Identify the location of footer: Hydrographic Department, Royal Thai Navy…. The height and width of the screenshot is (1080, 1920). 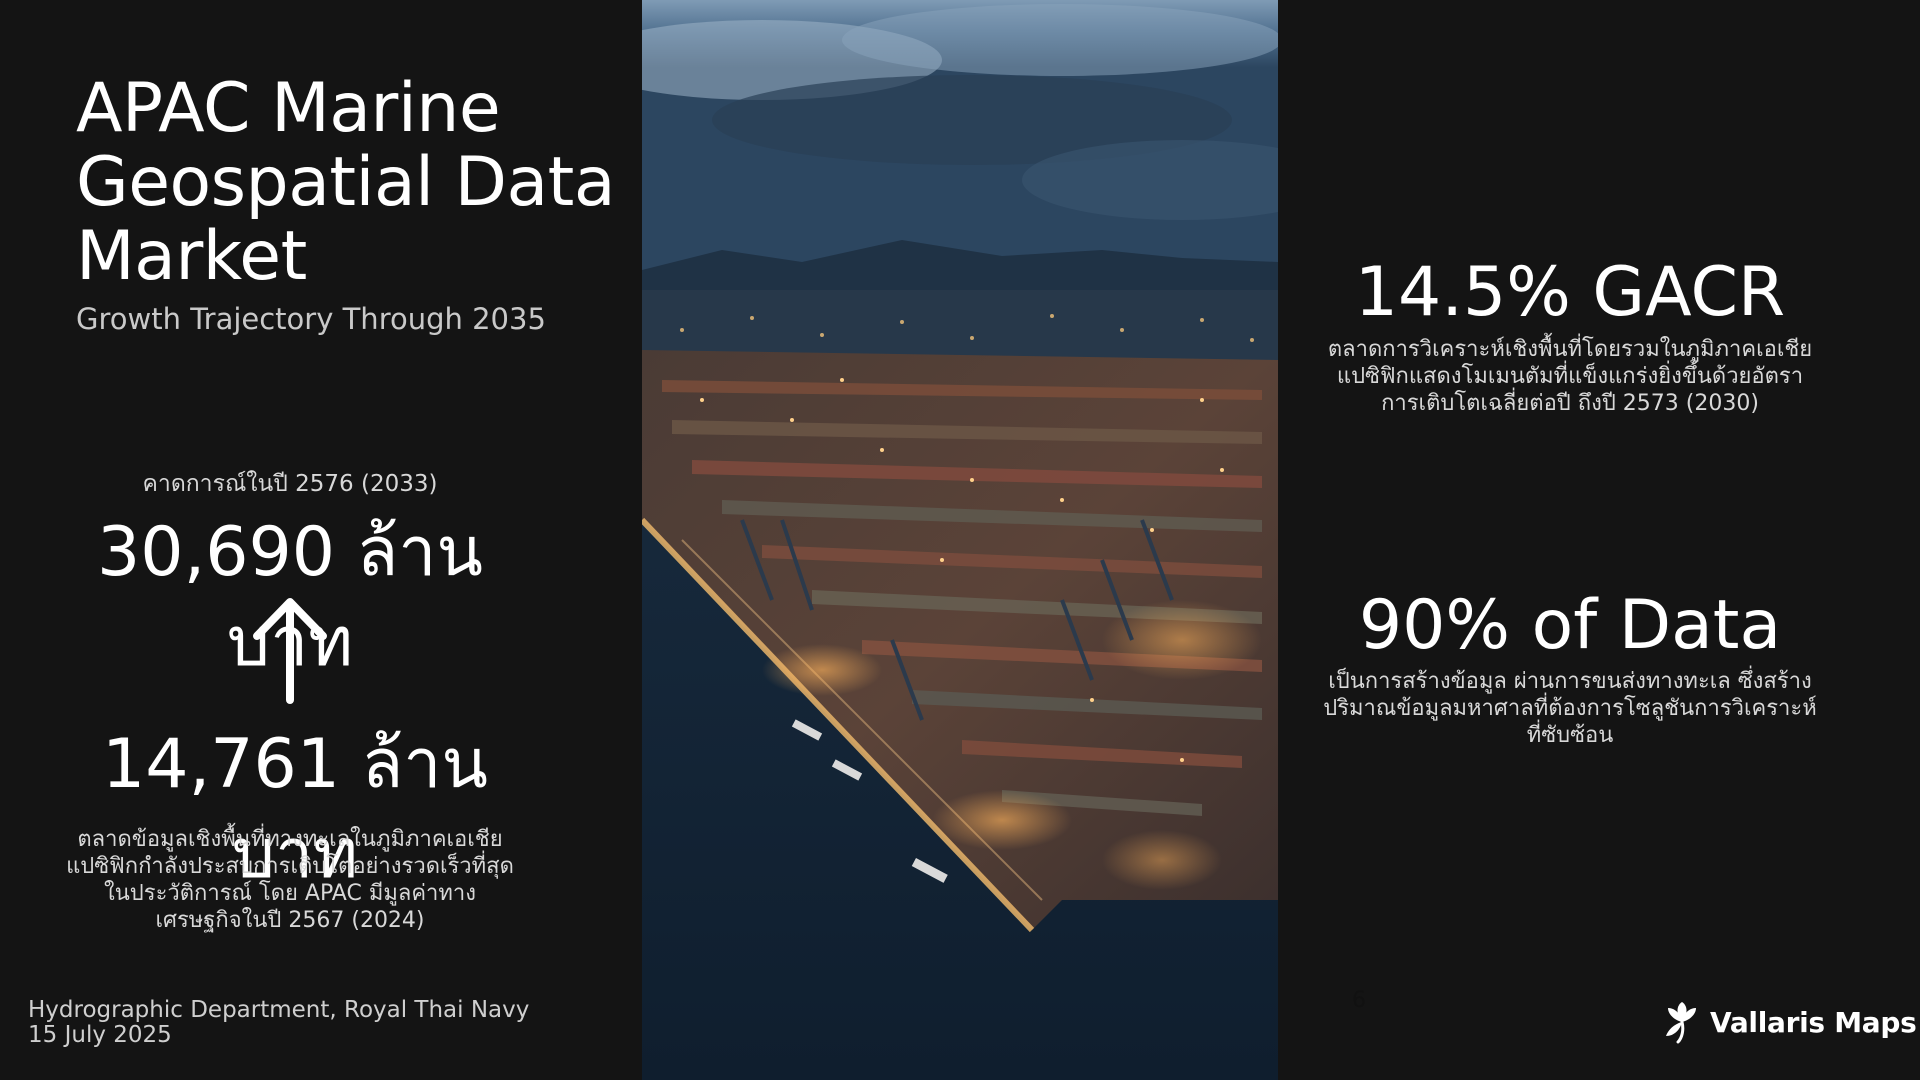
(278, 1023).